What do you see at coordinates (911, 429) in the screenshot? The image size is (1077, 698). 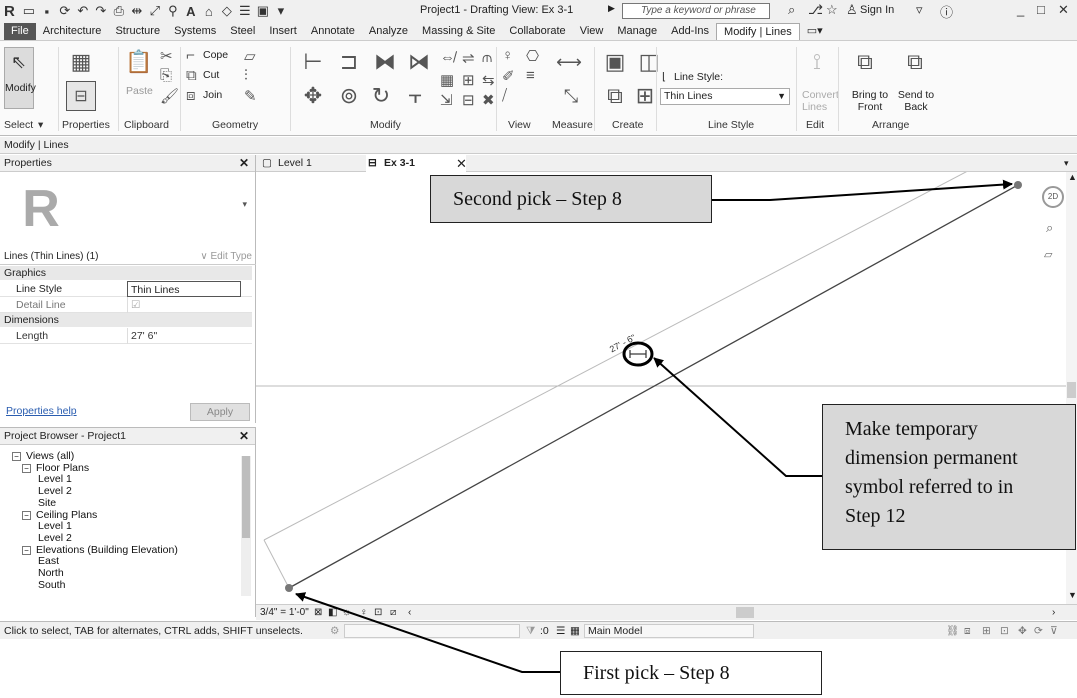 I see `callout-line: Make temporary` at bounding box center [911, 429].